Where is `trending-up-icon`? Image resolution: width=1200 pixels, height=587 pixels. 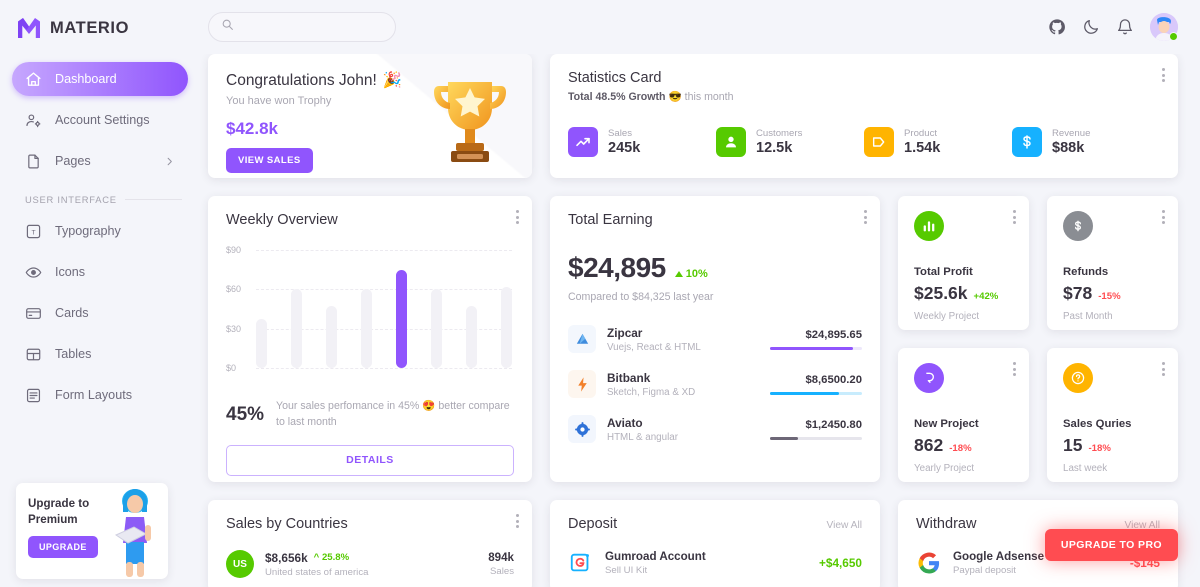
trending-up-icon is located at coordinates (583, 142).